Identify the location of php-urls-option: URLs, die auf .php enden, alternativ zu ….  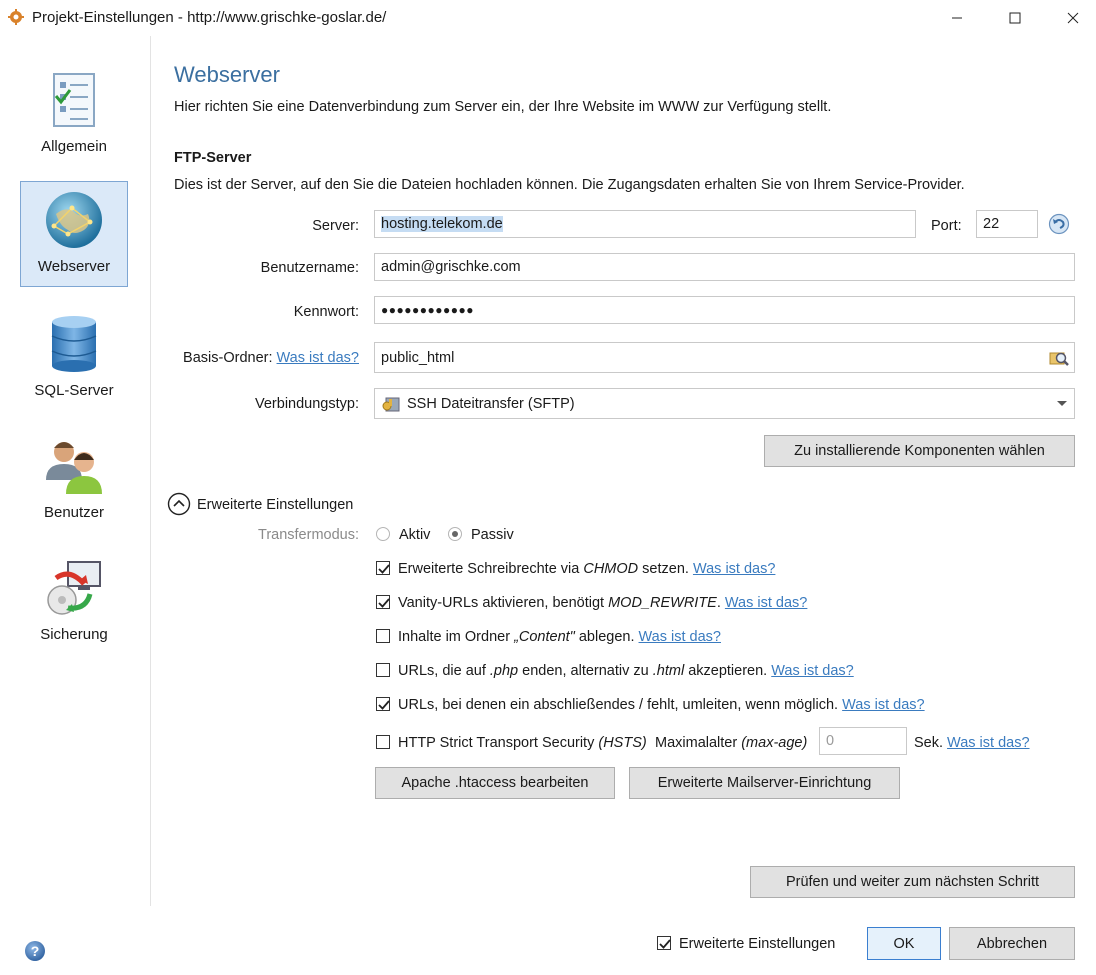
(626, 671).